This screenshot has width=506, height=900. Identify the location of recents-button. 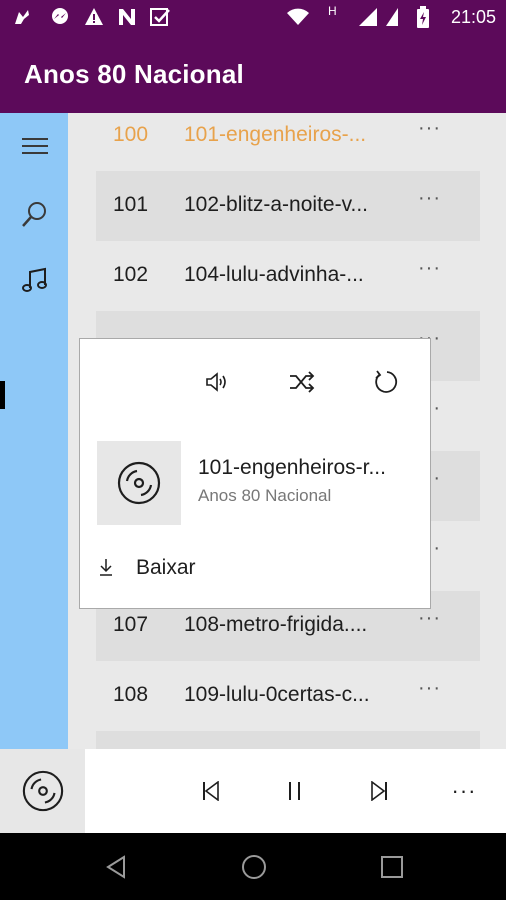
(392, 867).